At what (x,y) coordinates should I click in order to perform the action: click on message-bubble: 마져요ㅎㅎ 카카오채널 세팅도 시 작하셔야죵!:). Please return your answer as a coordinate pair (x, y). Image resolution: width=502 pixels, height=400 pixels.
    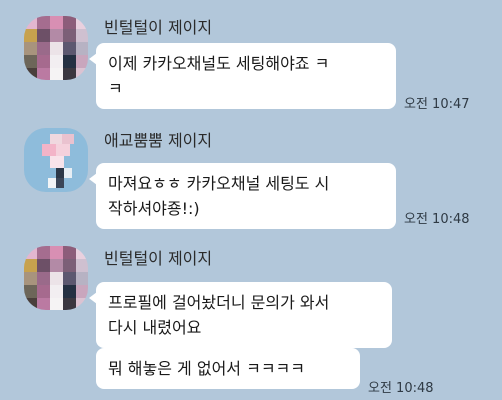
    Looking at the image, I should click on (242, 196).